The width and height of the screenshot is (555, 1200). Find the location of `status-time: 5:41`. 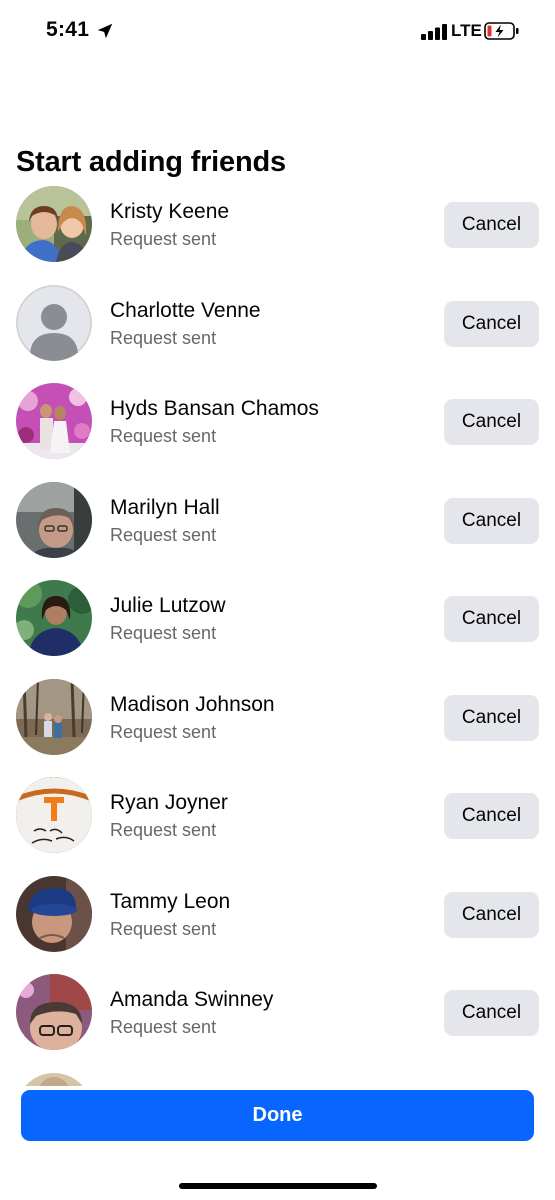

status-time: 5:41 is located at coordinates (68, 29).